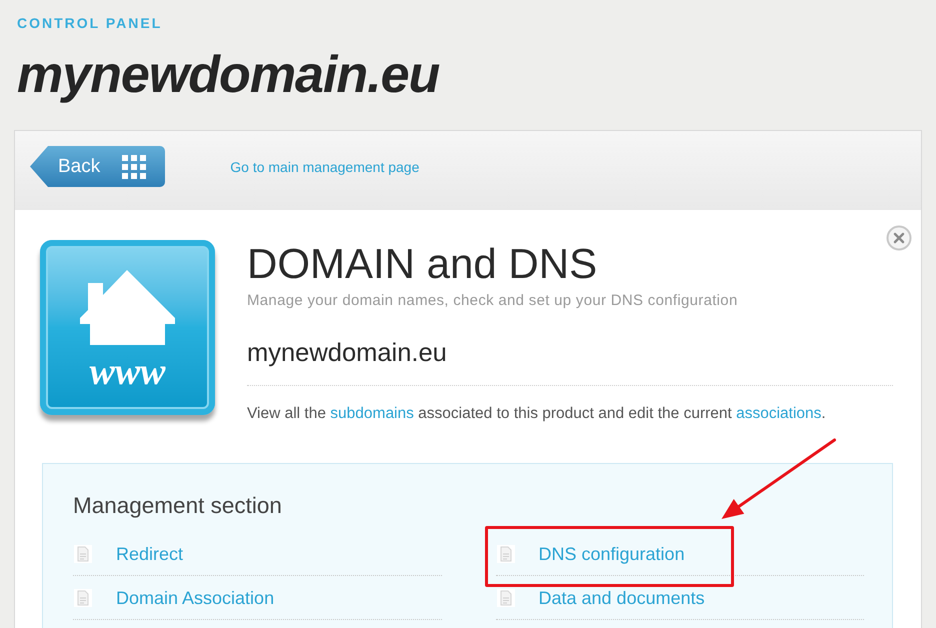 This screenshot has width=936, height=628. I want to click on logo-text: www, so click(127, 372).